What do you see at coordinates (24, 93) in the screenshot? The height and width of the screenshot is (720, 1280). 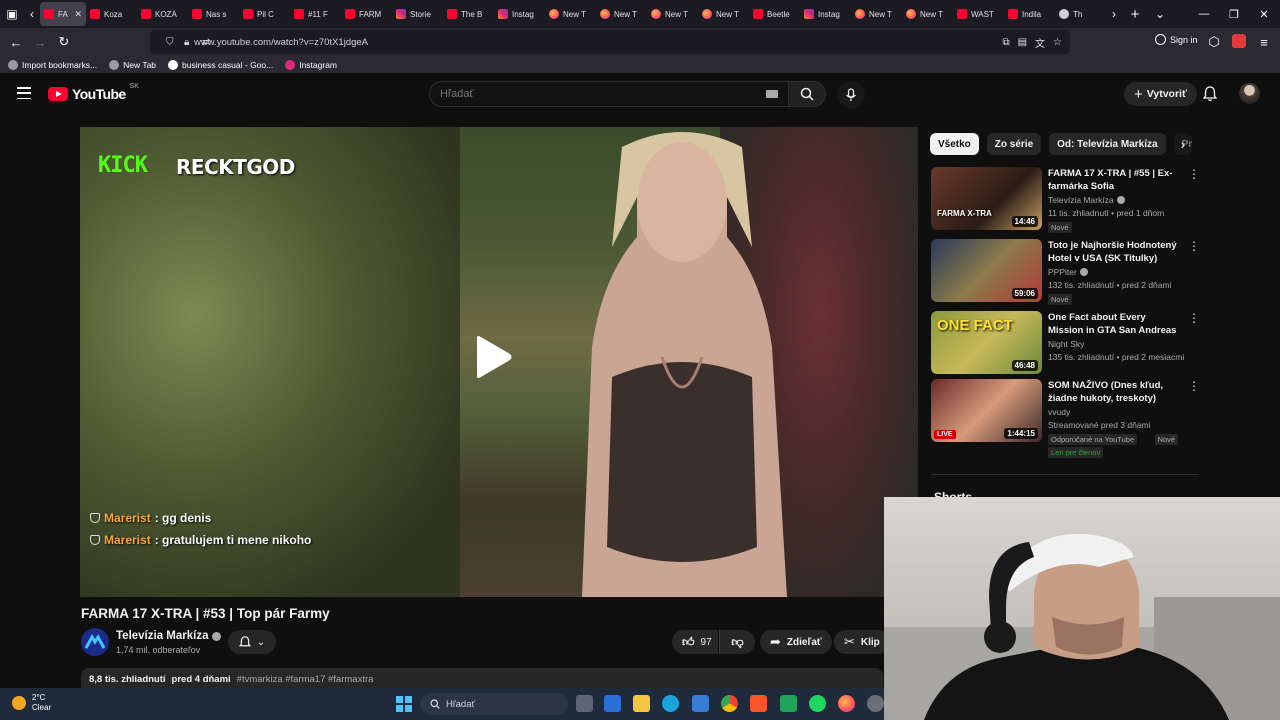 I see `guide-menu-icon` at bounding box center [24, 93].